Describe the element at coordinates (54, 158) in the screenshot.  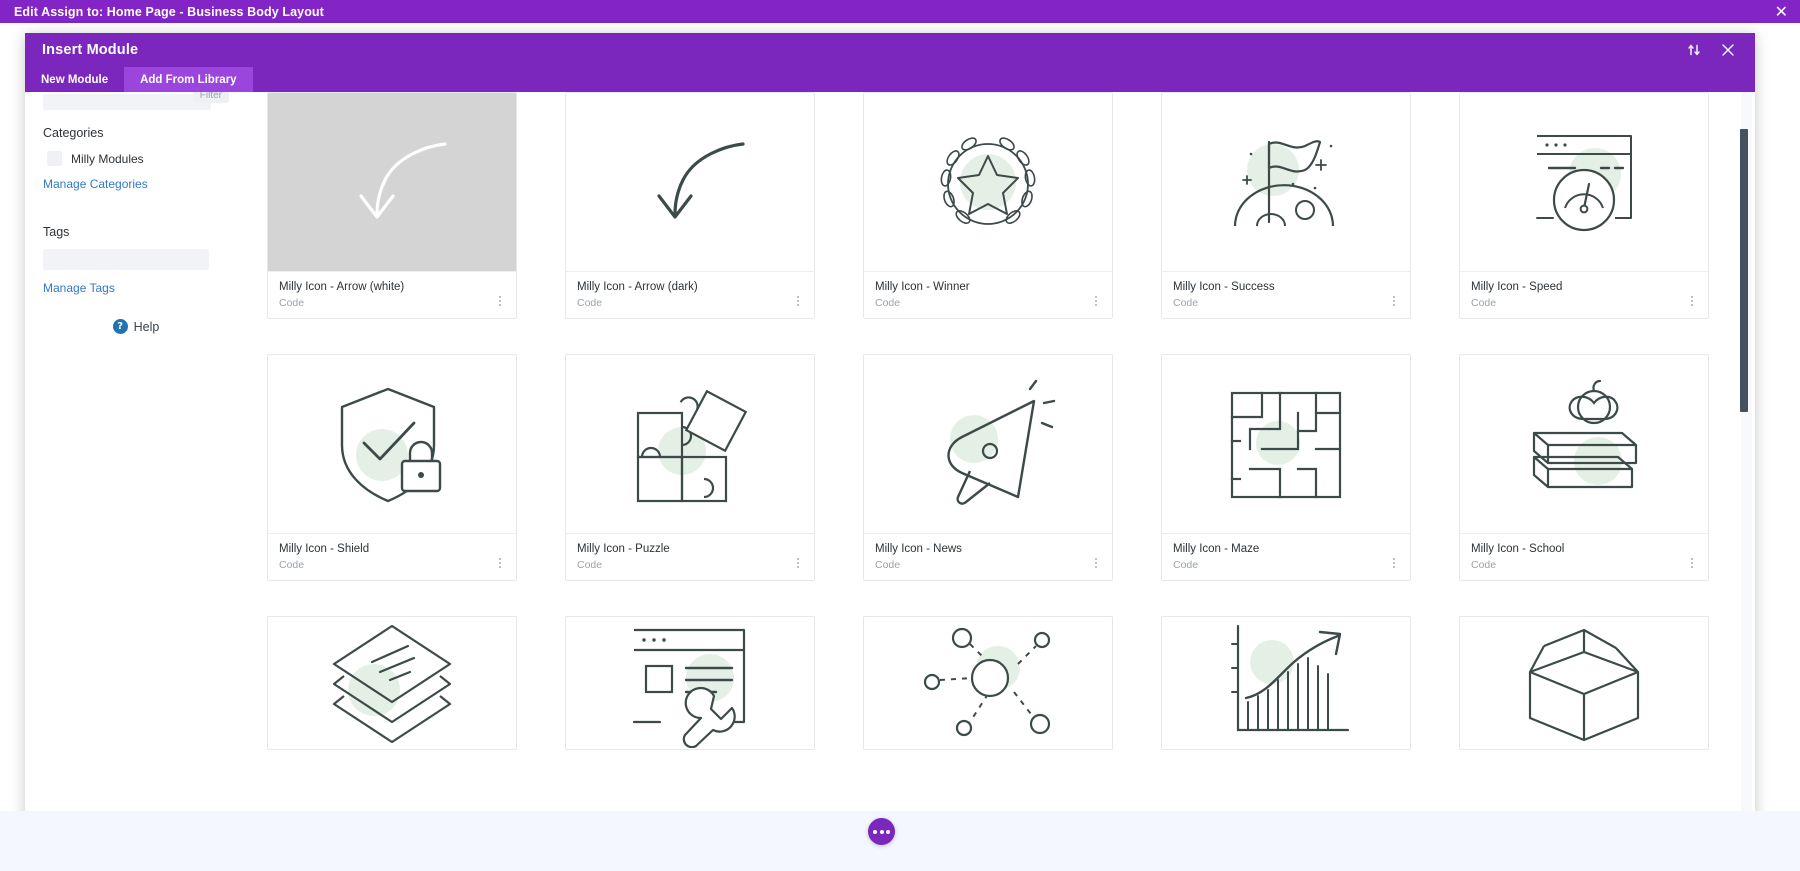
I see `category-checkbox` at that location.